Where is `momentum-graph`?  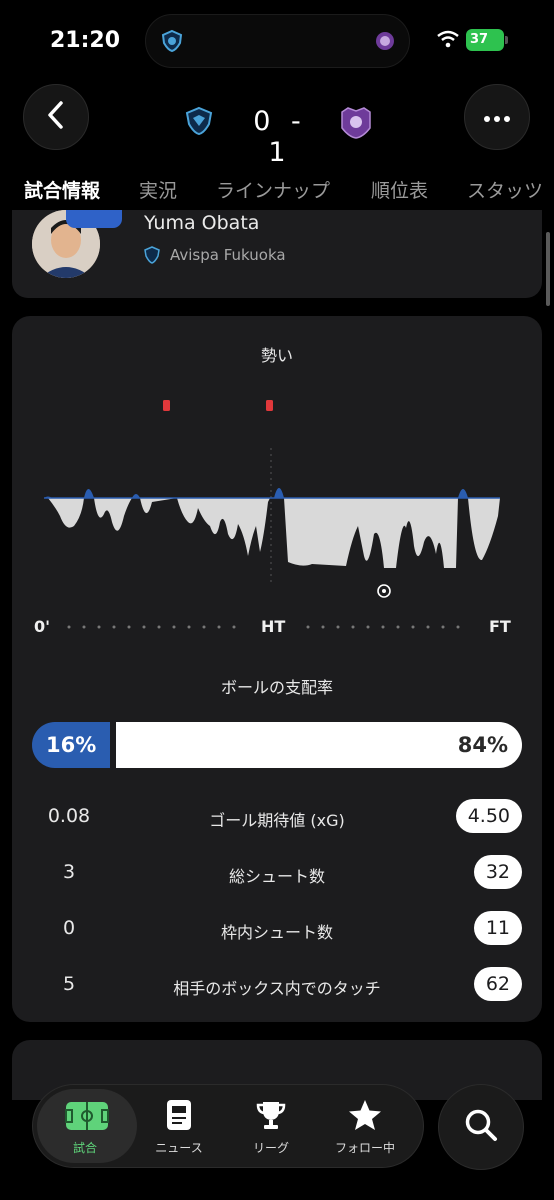
momentum-graph is located at coordinates (272, 499).